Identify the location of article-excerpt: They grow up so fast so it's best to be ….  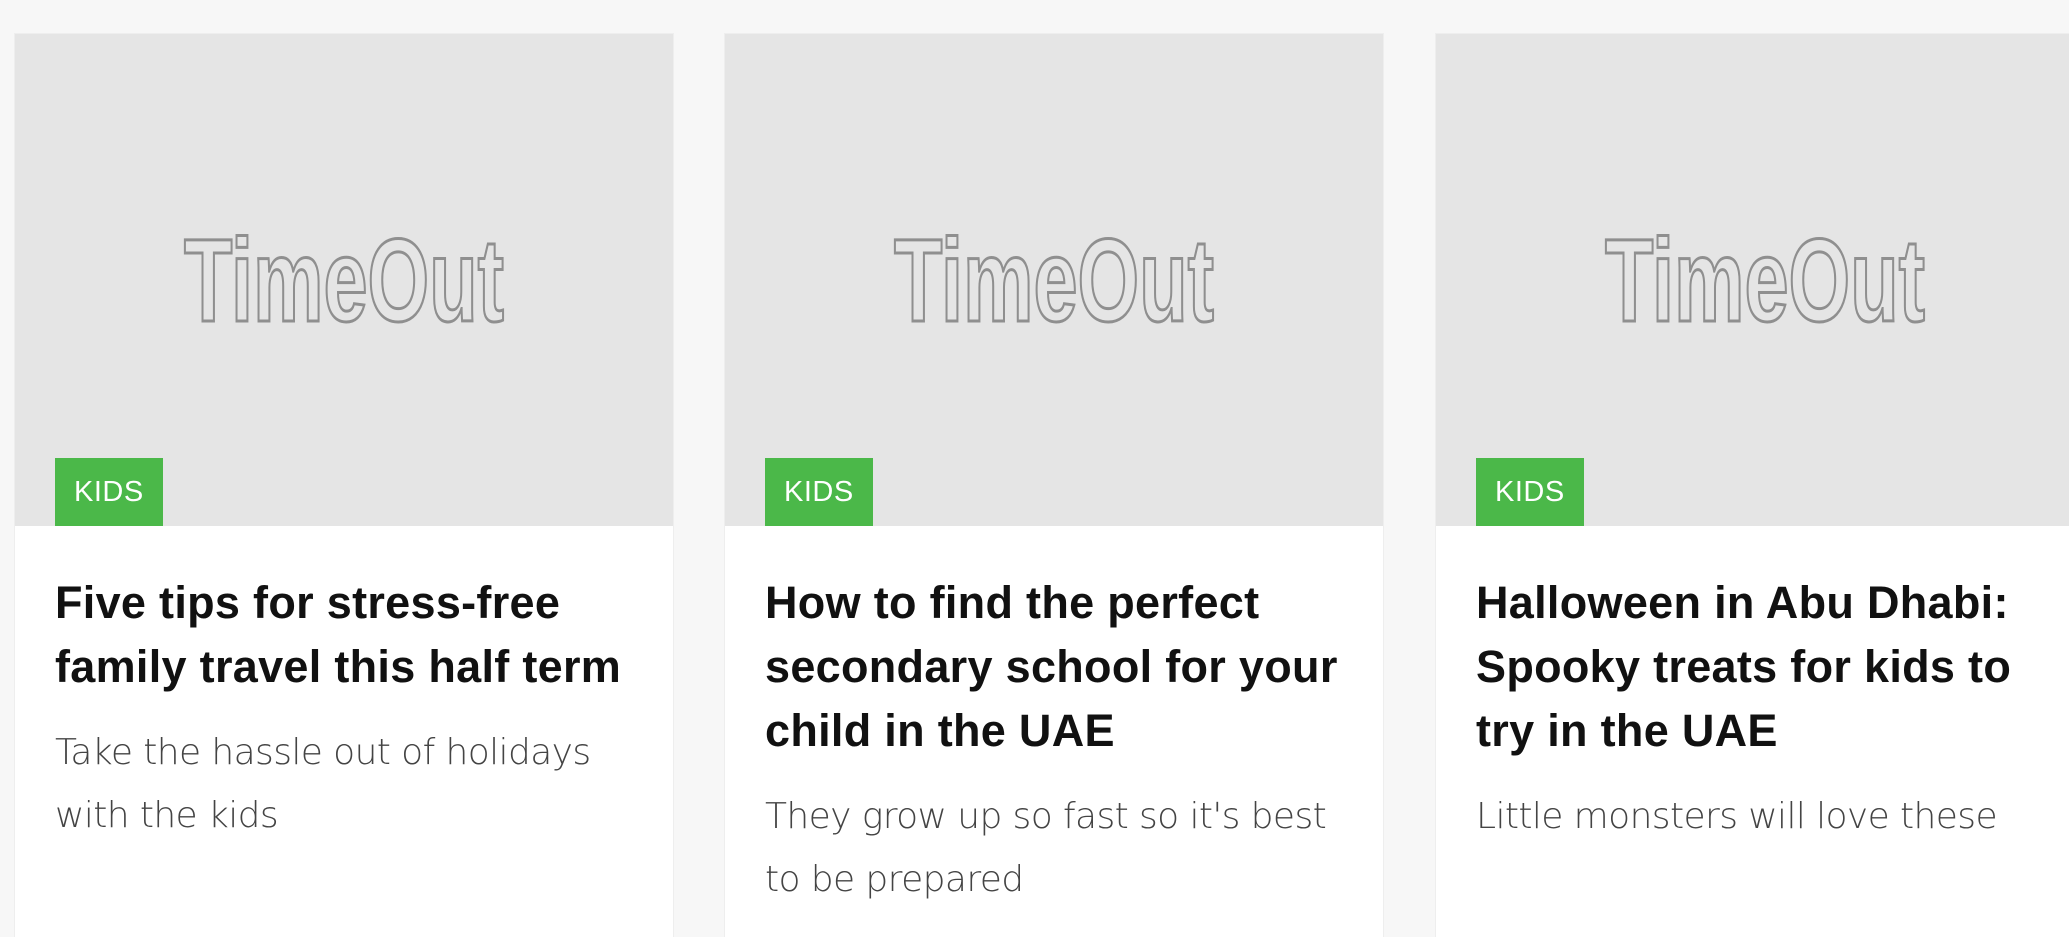
(1046, 848).